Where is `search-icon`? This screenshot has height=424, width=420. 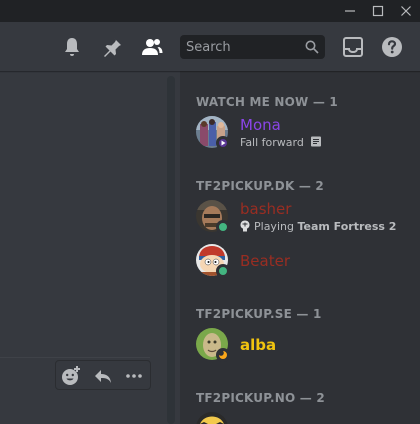 search-icon is located at coordinates (312, 47).